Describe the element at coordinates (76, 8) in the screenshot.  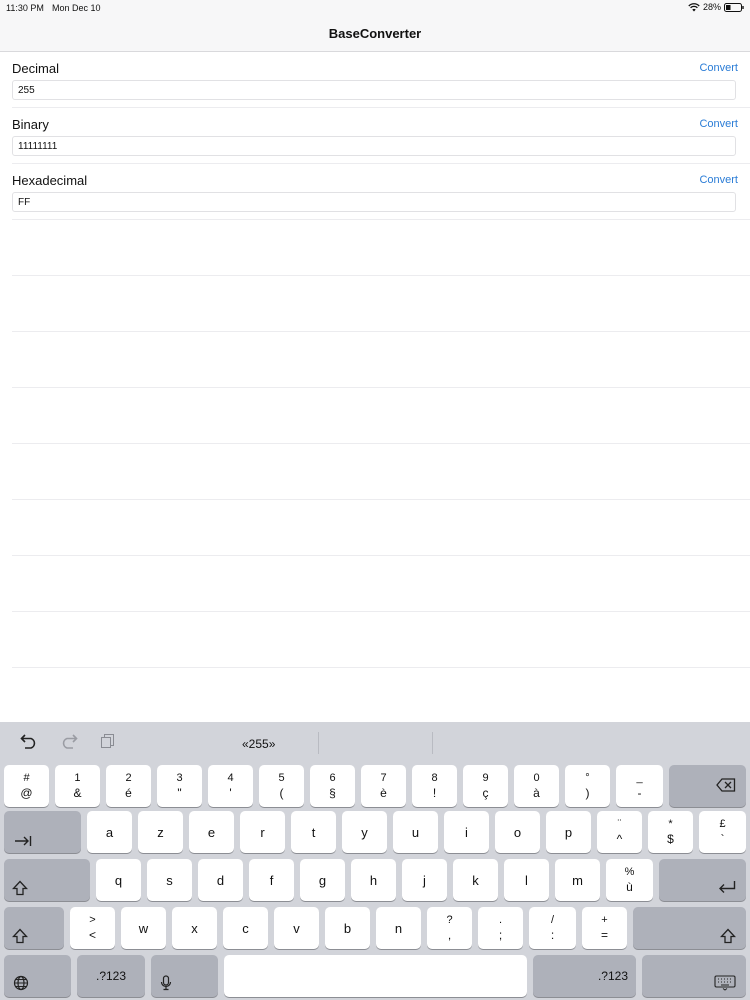
I see `status-date: Mon Dec 10` at that location.